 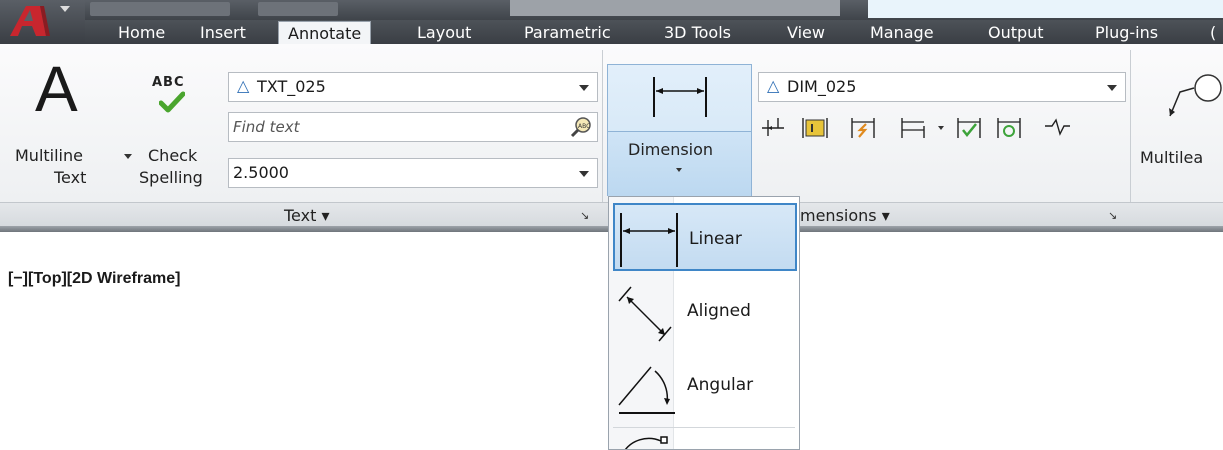 I want to click on menu-separator, so click(x=704, y=427).